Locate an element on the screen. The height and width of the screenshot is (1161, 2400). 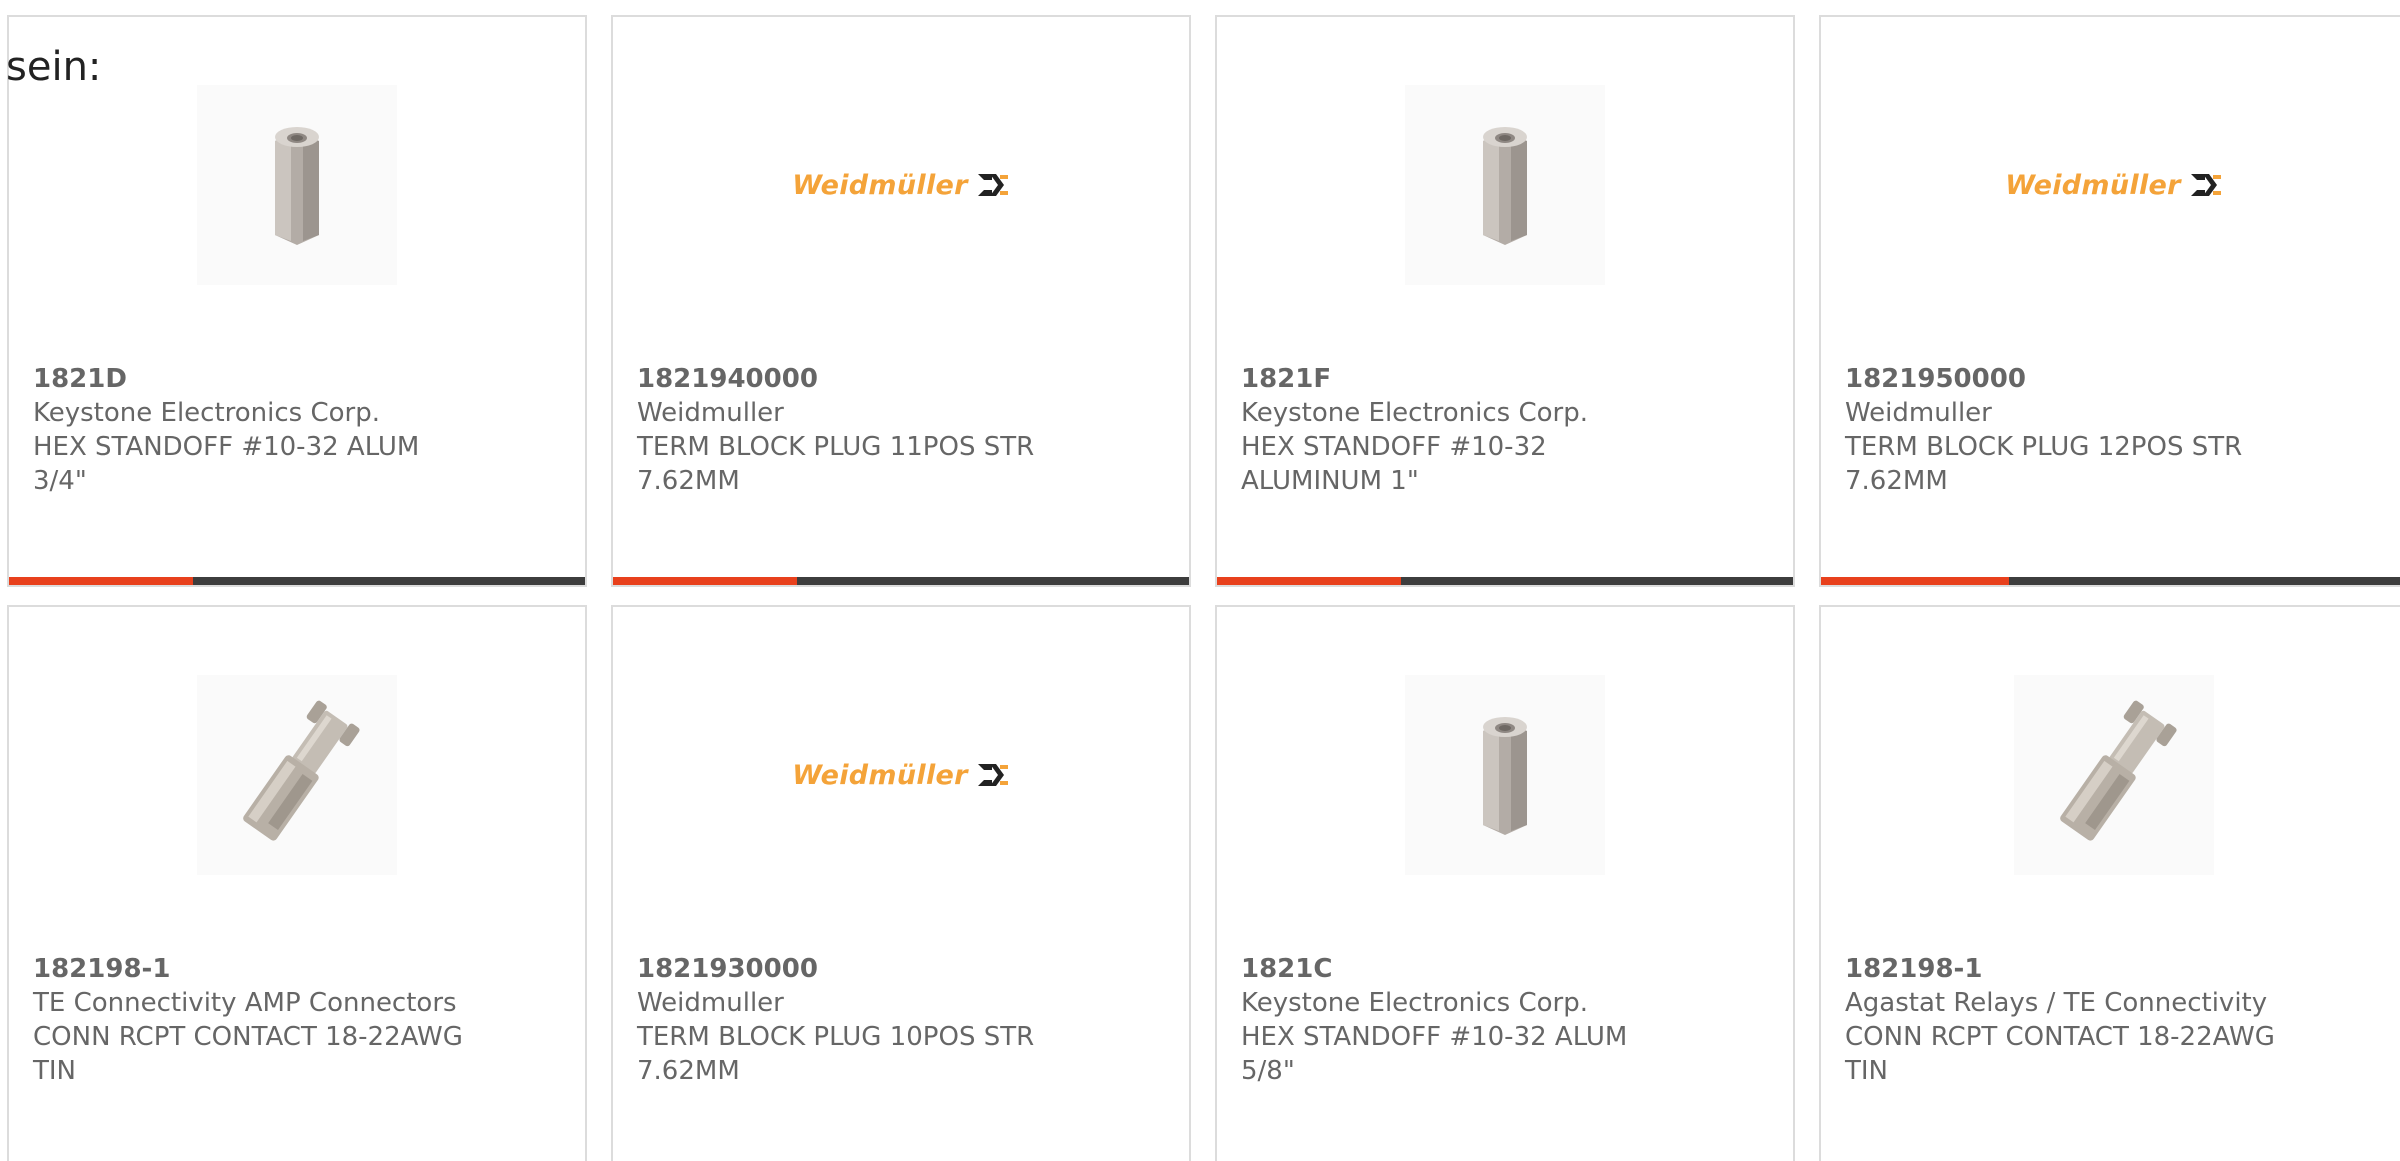
heading-fragment: sein: is located at coordinates (54, 67).